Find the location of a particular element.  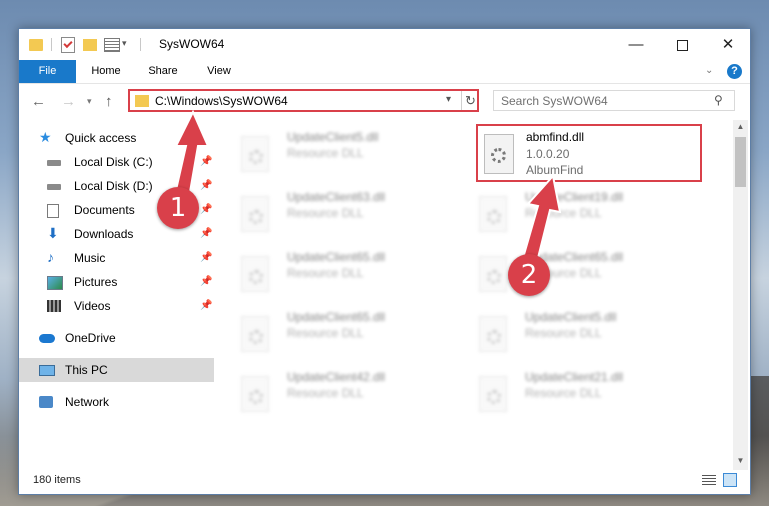

scroll-up-icon: ▲ is located at coordinates (740, 126).